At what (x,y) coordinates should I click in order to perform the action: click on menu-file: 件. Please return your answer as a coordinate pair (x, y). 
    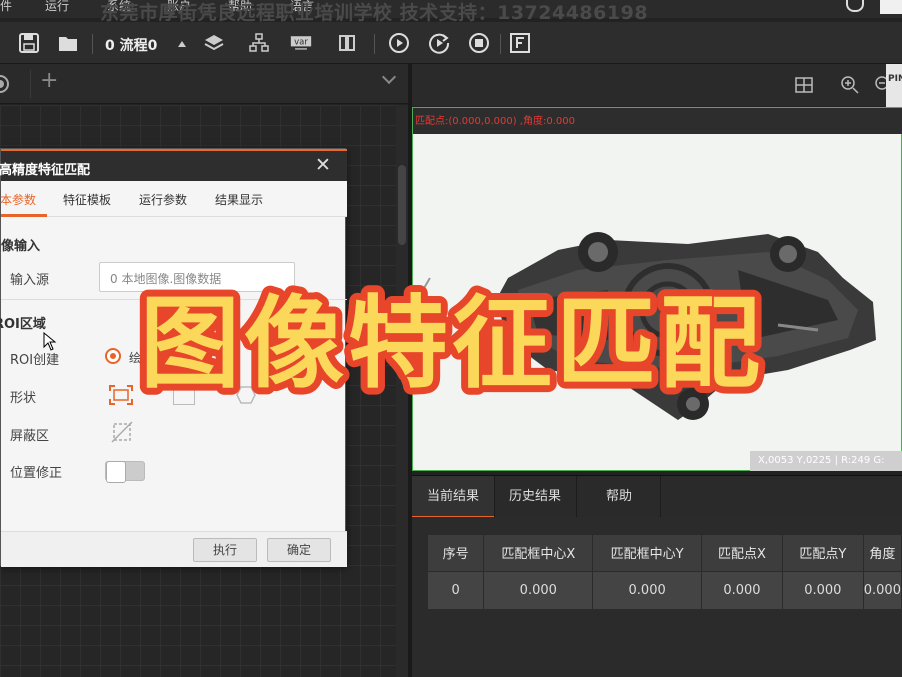
    Looking at the image, I should click on (6, 7).